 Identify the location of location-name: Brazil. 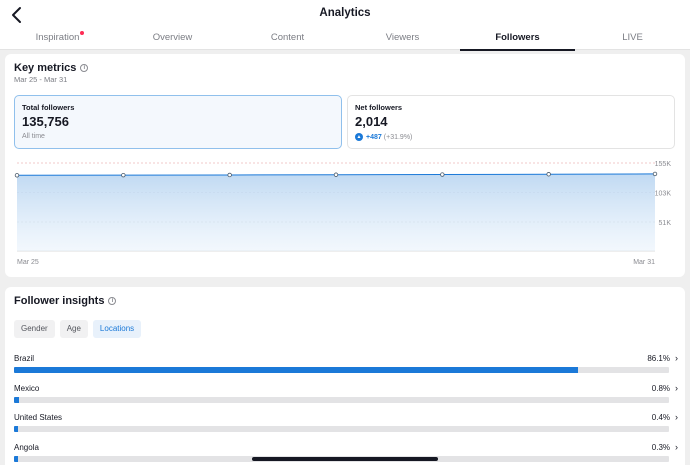
(24, 358).